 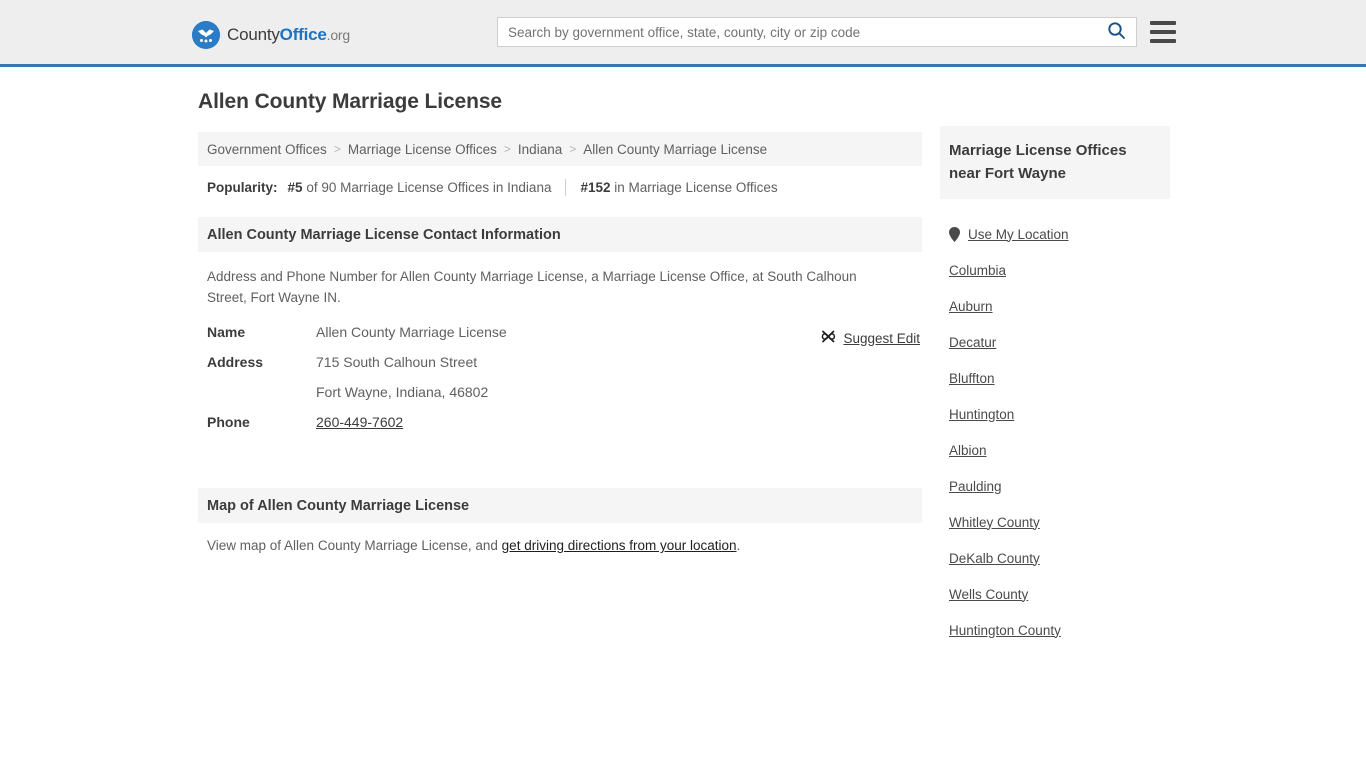 I want to click on site-header: CountyOffice.org, so click(x=683, y=33).